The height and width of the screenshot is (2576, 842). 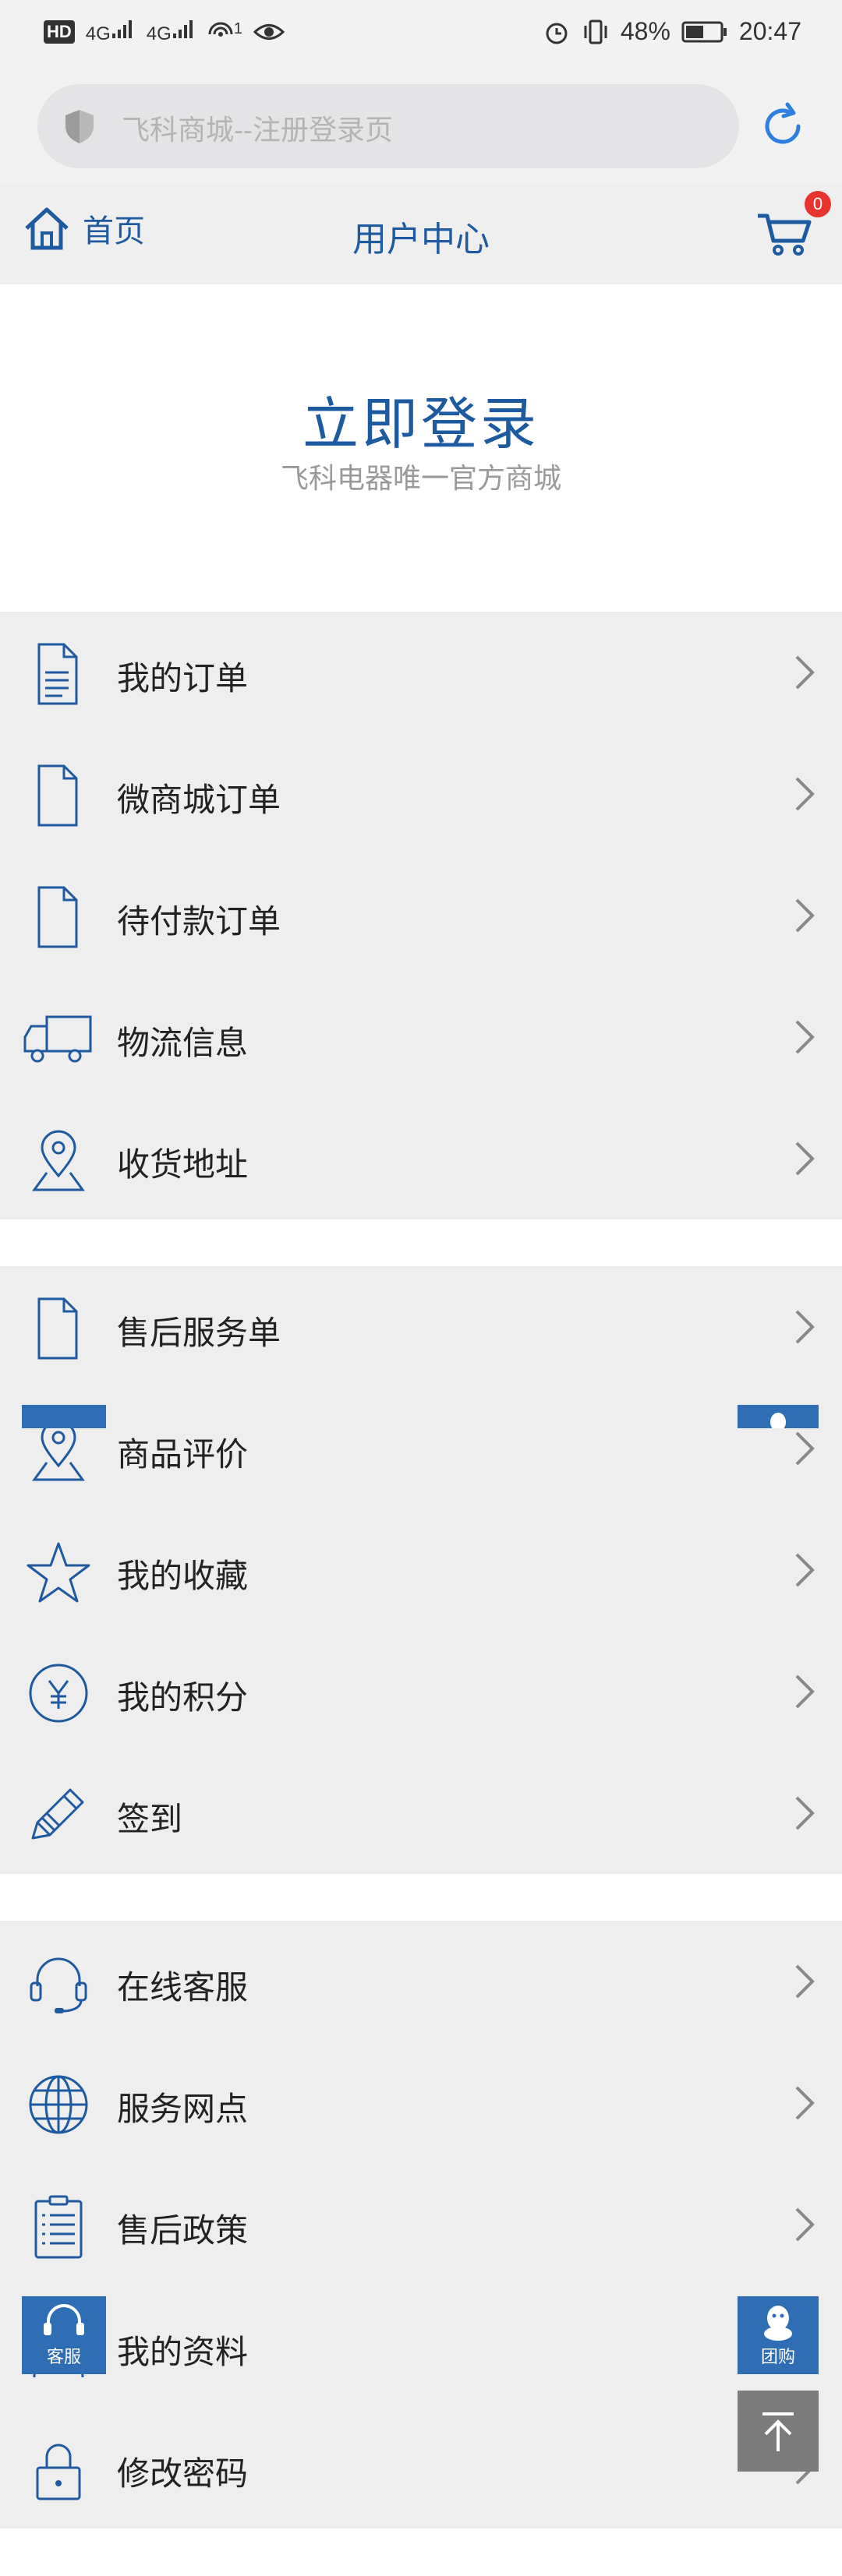 I want to click on menu-item-label: 收货地址, so click(x=183, y=1164).